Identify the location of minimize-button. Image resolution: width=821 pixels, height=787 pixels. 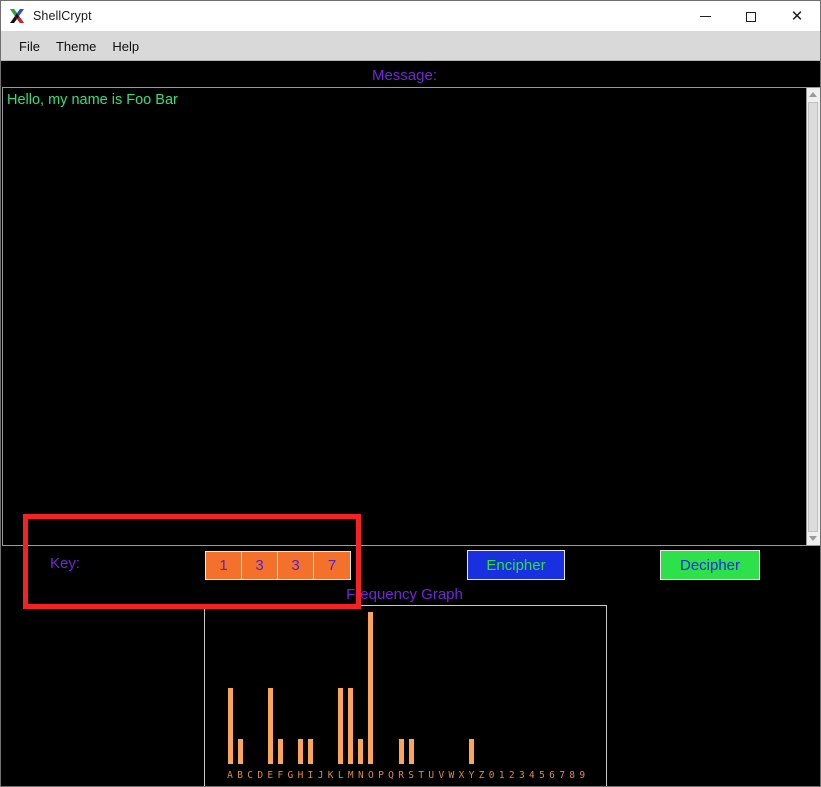
(705, 16).